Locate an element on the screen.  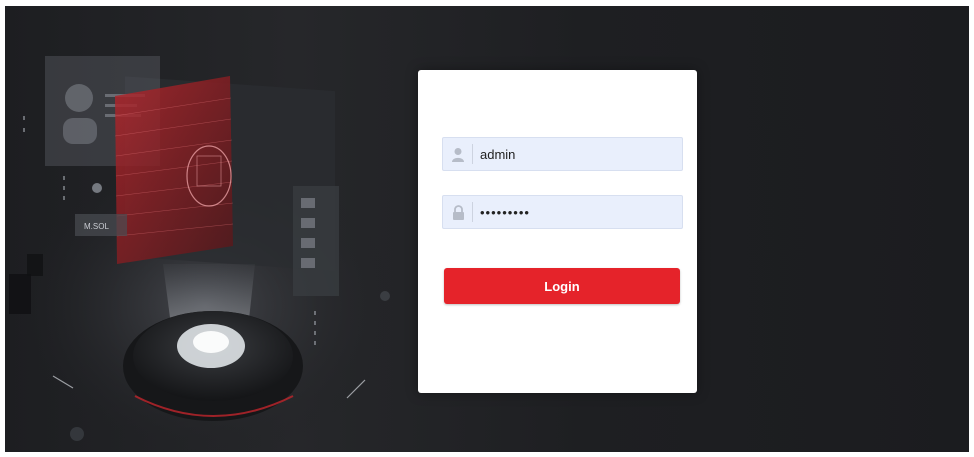
password-field is located at coordinates (562, 212).